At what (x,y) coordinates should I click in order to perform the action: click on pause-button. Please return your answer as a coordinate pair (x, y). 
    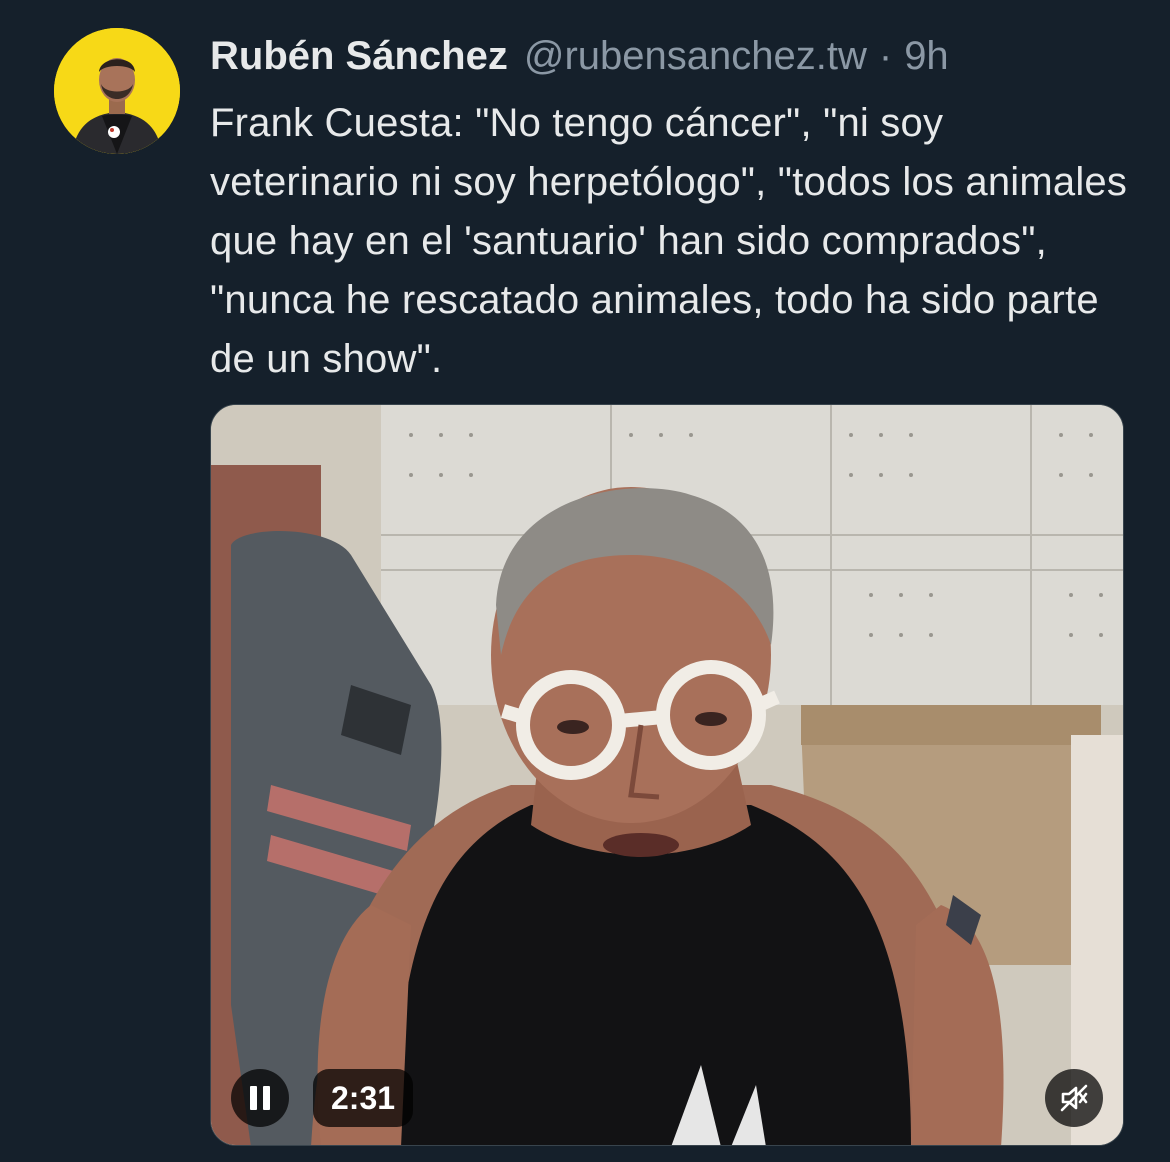
    Looking at the image, I should click on (260, 1098).